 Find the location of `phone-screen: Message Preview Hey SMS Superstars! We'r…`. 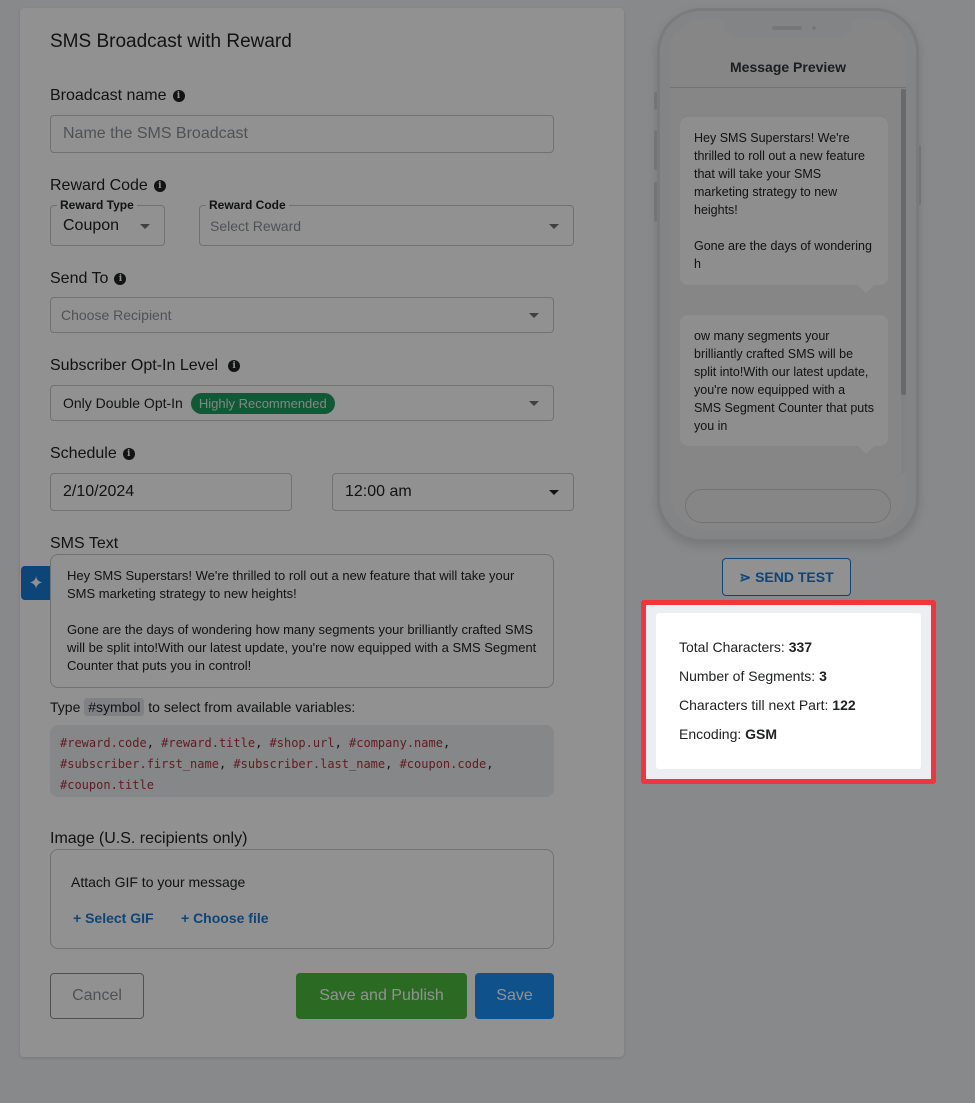

phone-screen: Message Preview Hey SMS Superstars! We'r… is located at coordinates (788, 274).